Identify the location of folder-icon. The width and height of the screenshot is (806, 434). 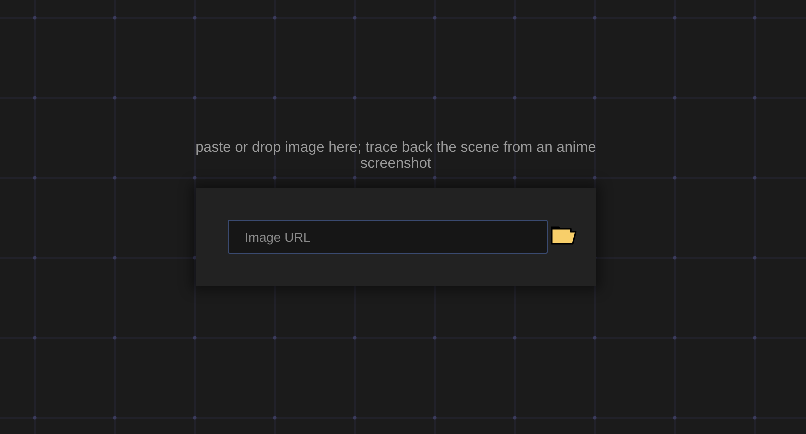
(564, 235).